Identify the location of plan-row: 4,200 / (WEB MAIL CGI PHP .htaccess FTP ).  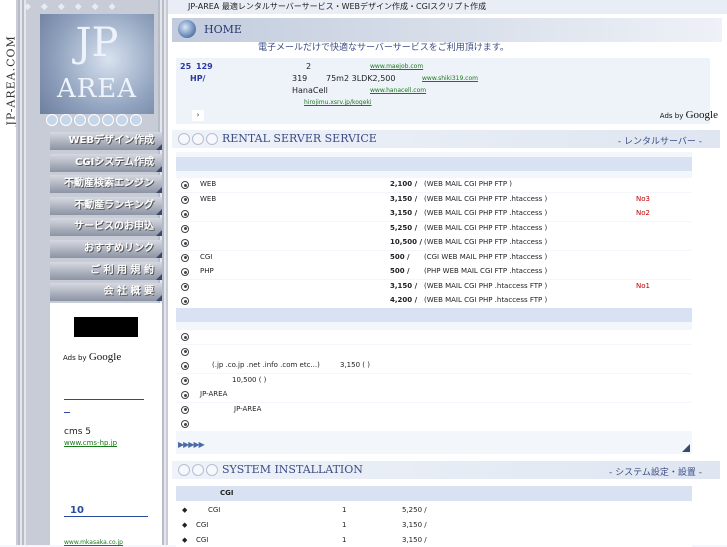
(434, 301).